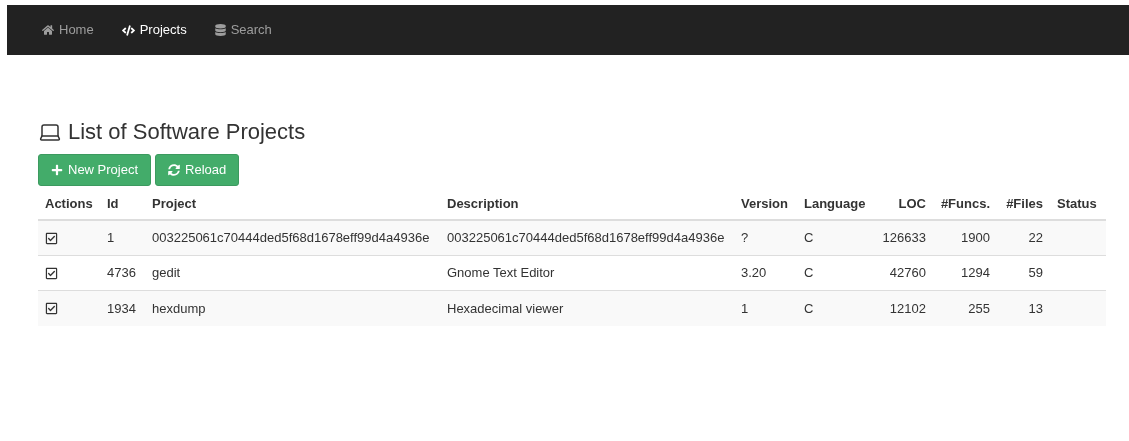  Describe the element at coordinates (1035, 308) in the screenshot. I see `table-cell-text: 13` at that location.